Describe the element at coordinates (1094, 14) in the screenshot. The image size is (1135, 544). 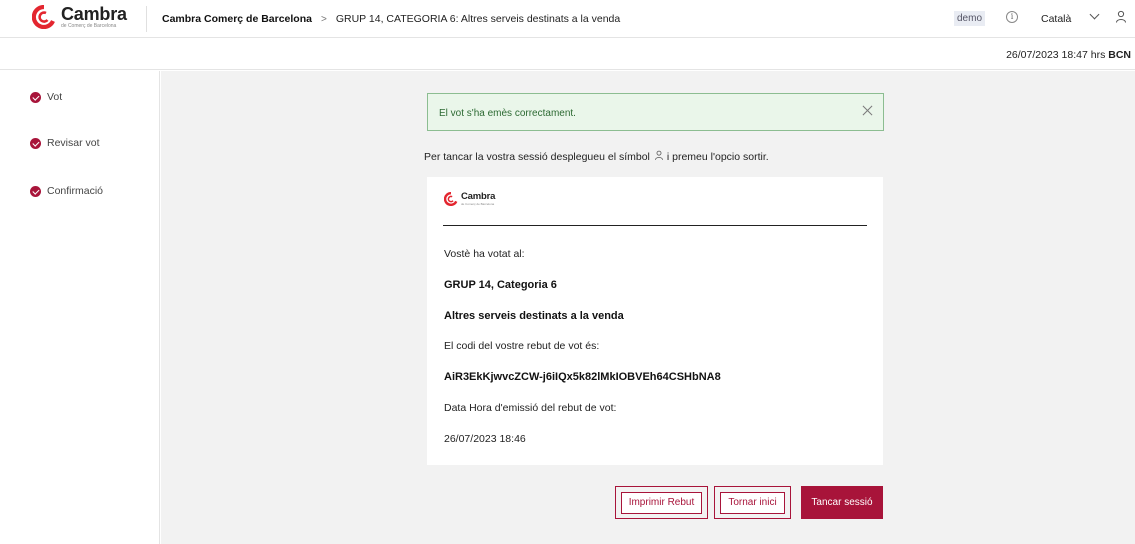
I see `chevron-down-icon` at that location.